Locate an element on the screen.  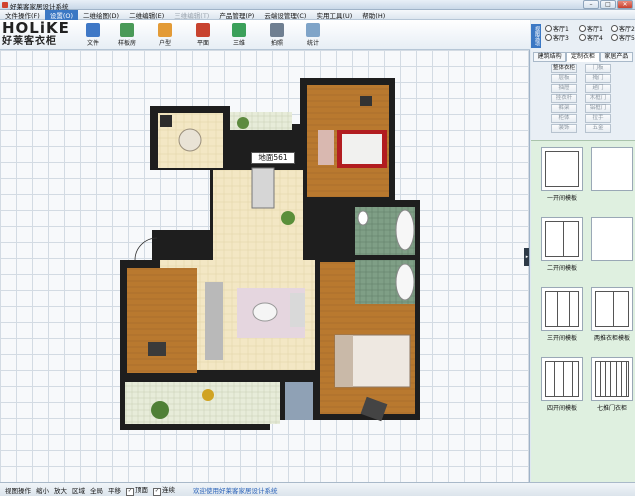
component-button: 掩门 is located at coordinates (598, 78).